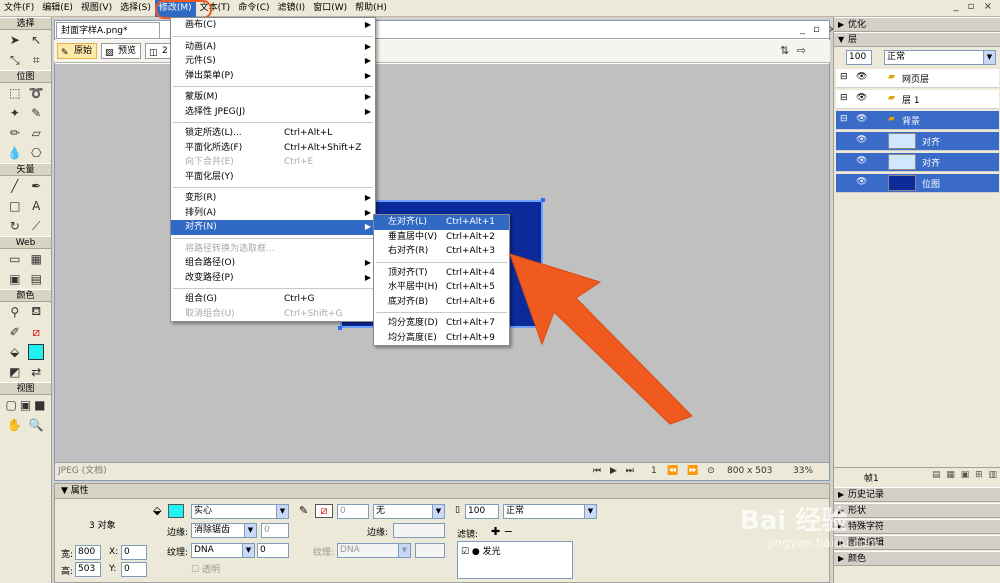  Describe the element at coordinates (36, 425) in the screenshot. I see `zoom-tool-icon: 🔍` at that location.